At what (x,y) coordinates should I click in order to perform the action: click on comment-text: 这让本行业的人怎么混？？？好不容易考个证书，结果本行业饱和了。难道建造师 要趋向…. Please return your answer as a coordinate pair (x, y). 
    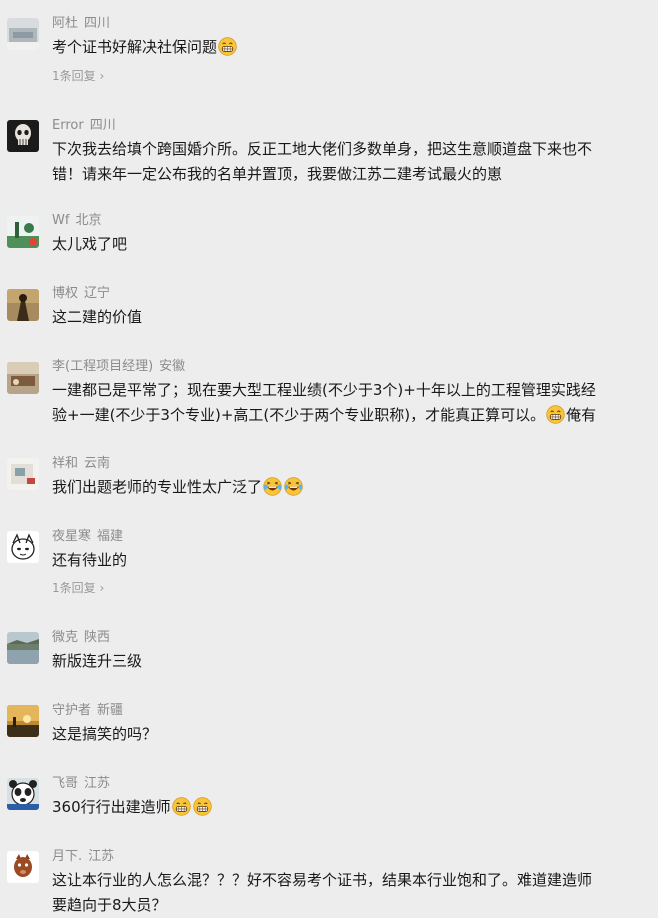
    Looking at the image, I should click on (322, 892).